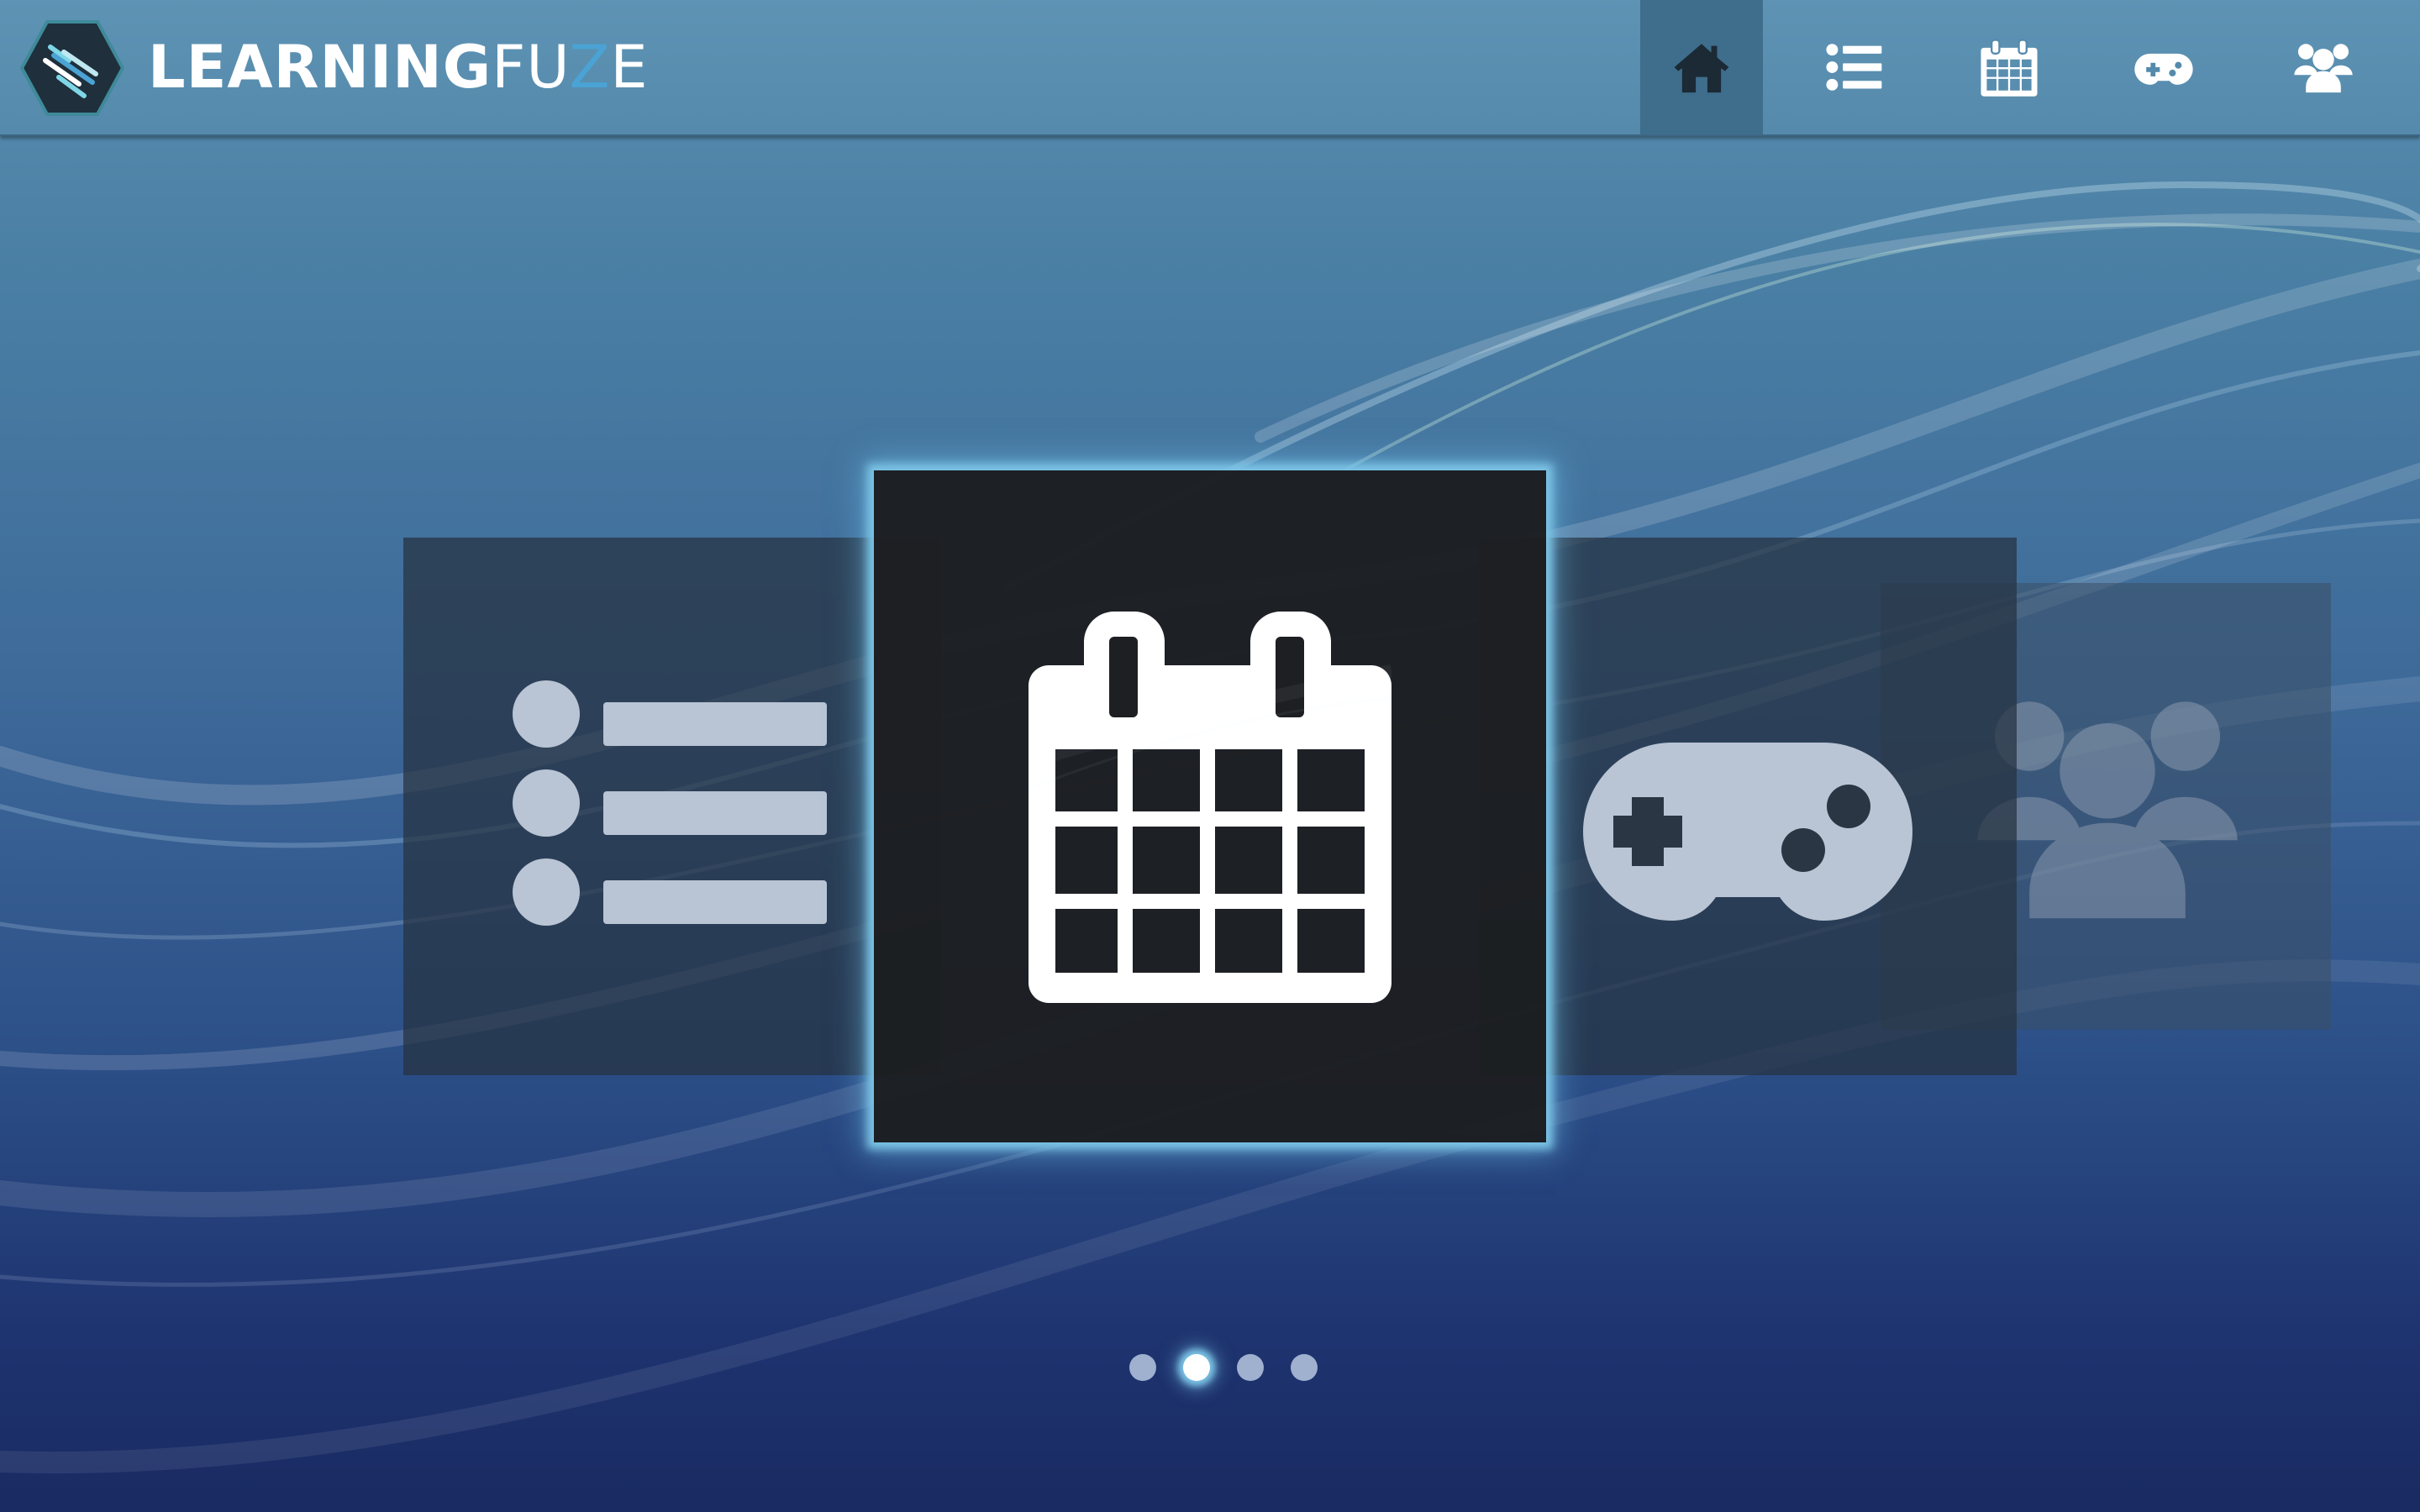  What do you see at coordinates (72, 68) in the screenshot?
I see `learningfuze-logo-icon` at bounding box center [72, 68].